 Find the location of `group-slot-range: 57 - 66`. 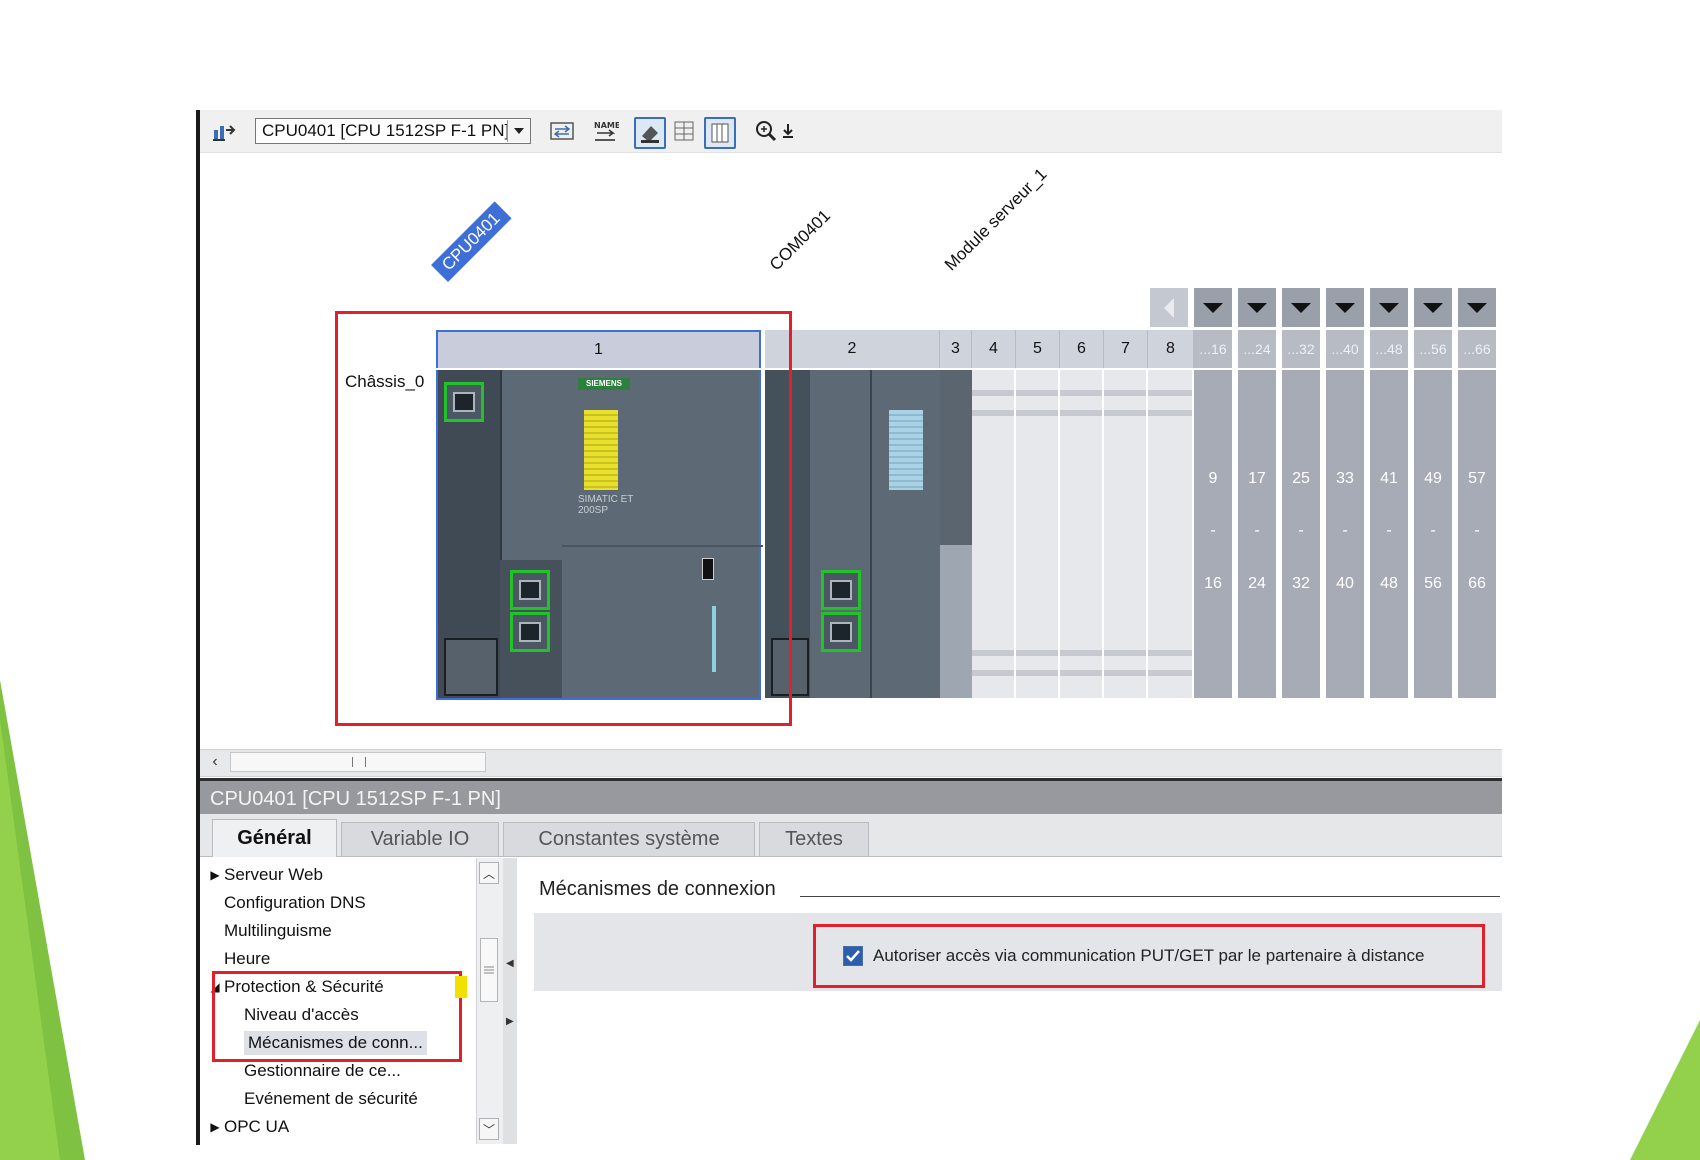

group-slot-range: 57 - 66 is located at coordinates (1478, 534).